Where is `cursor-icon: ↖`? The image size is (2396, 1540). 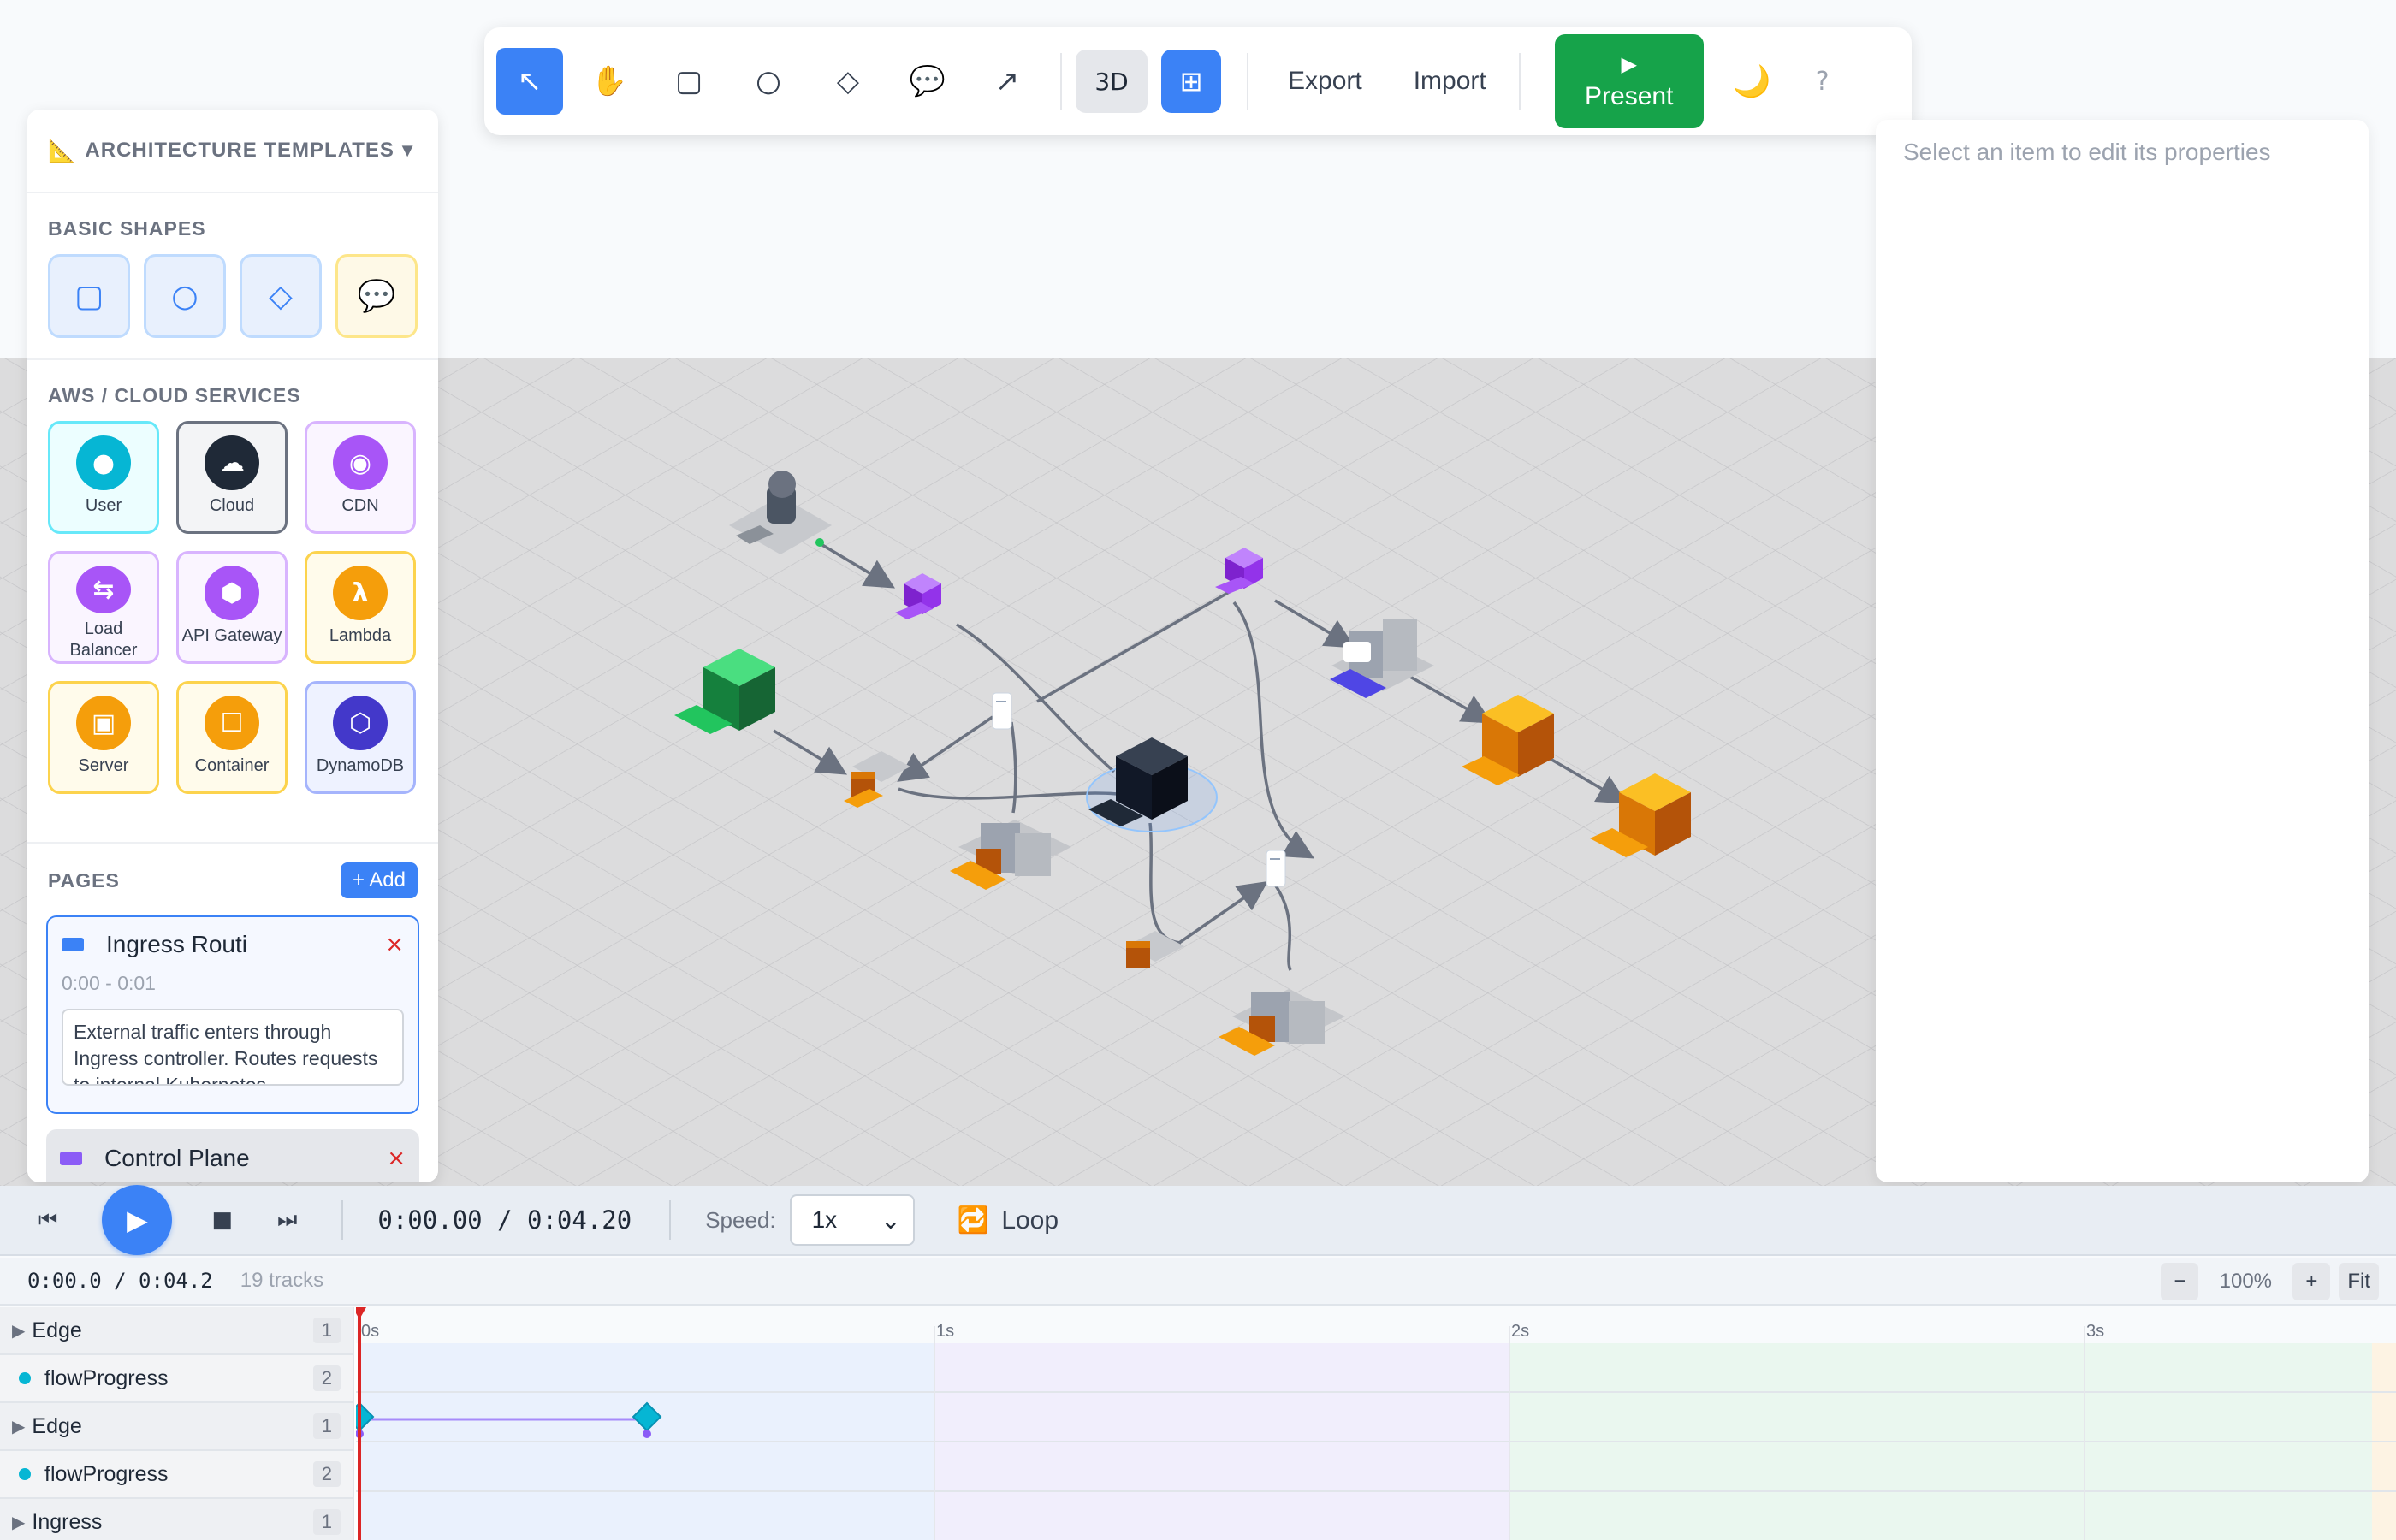 cursor-icon: ↖ is located at coordinates (530, 81).